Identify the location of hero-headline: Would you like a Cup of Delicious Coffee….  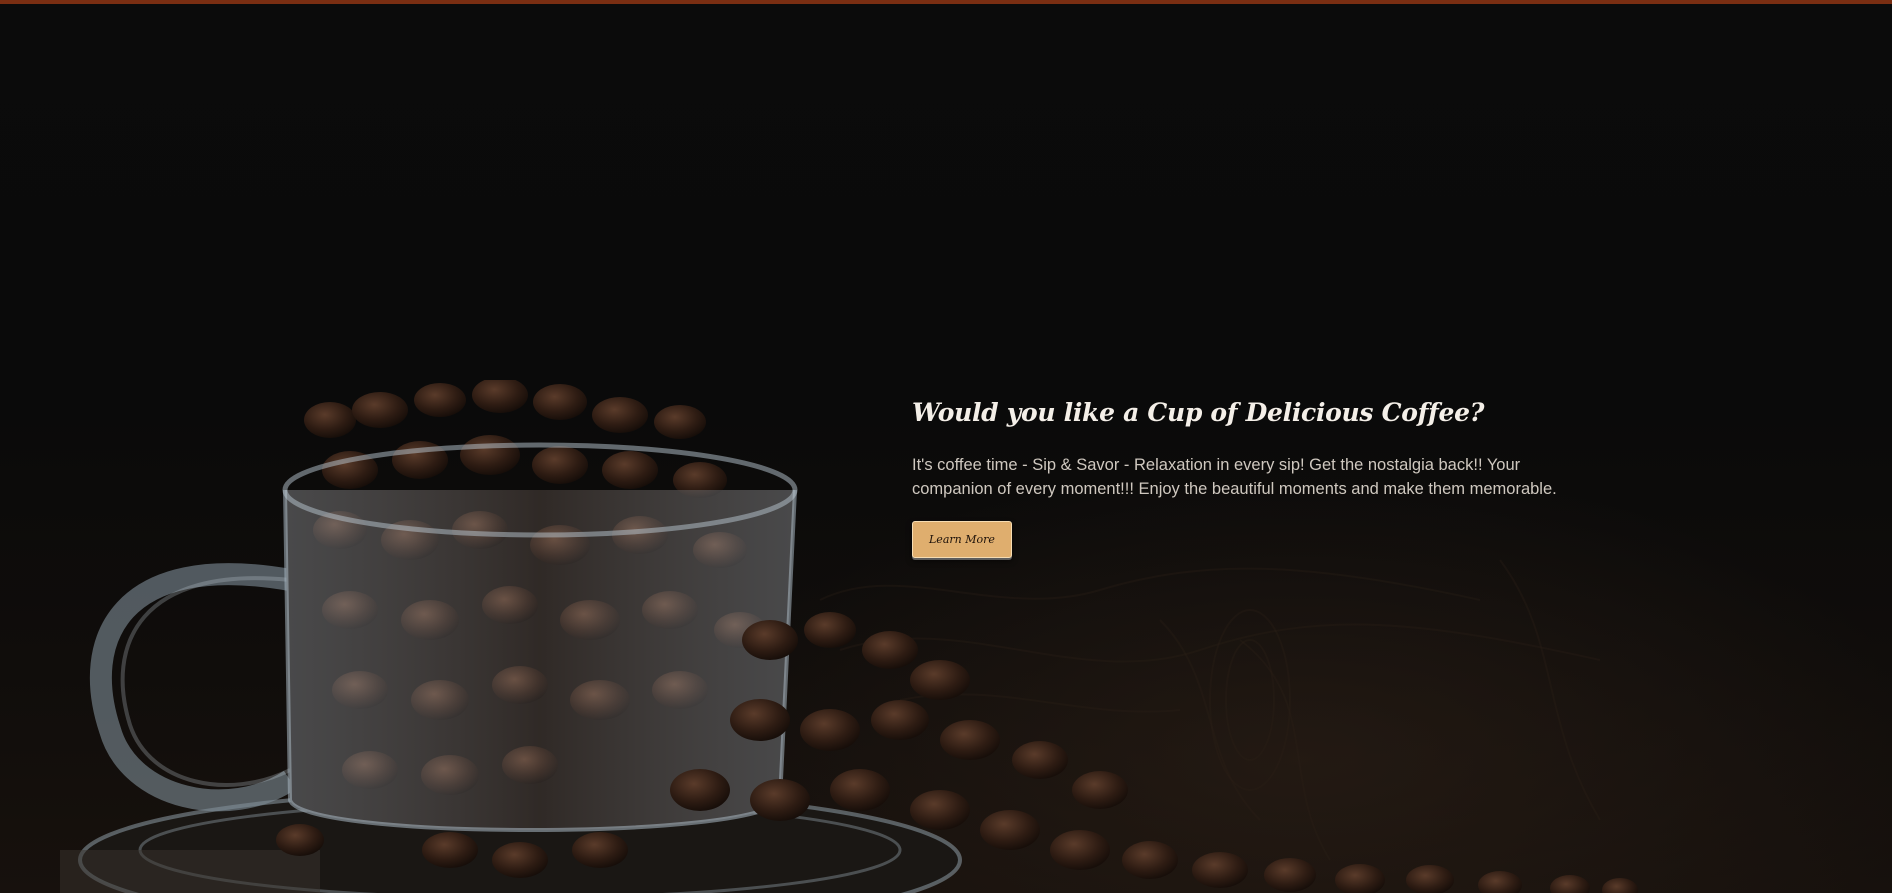
(1198, 412).